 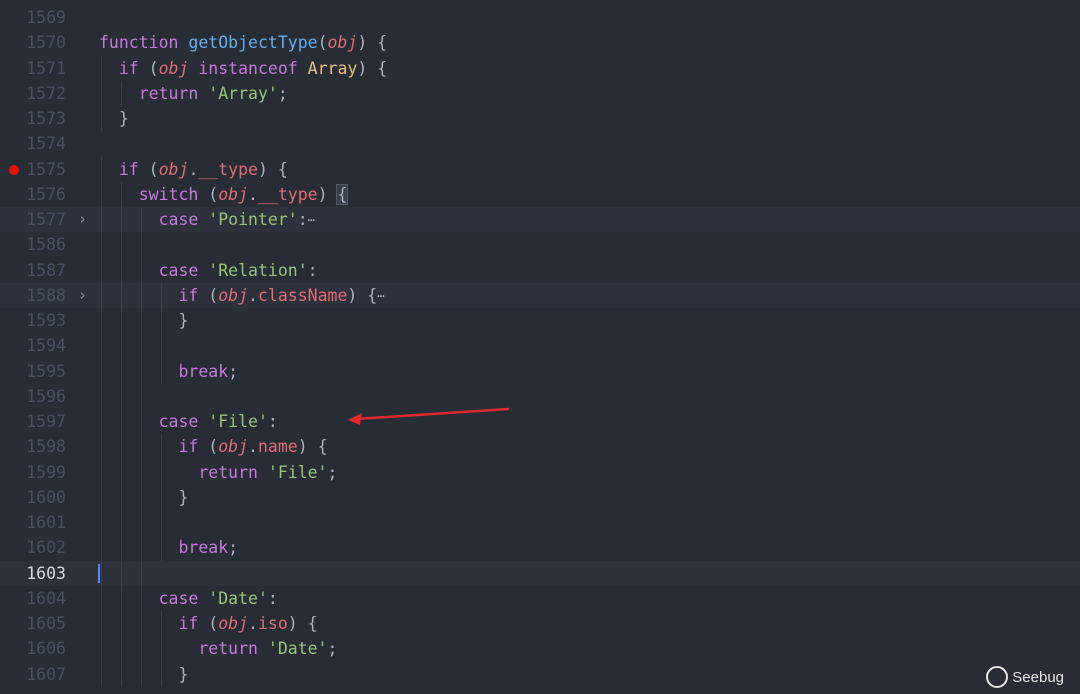 I want to click on code-line: 1573 }, so click(x=540, y=119).